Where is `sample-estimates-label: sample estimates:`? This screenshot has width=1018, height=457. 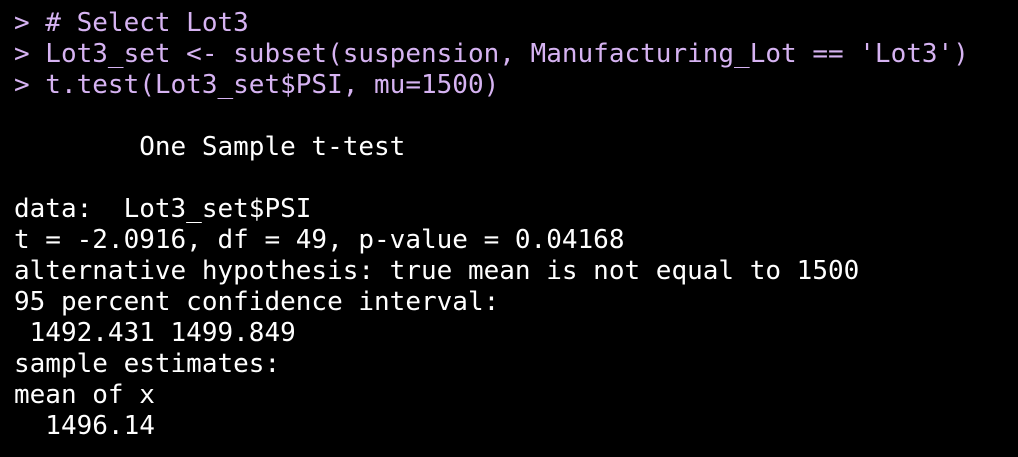 sample-estimates-label: sample estimates: is located at coordinates (147, 364).